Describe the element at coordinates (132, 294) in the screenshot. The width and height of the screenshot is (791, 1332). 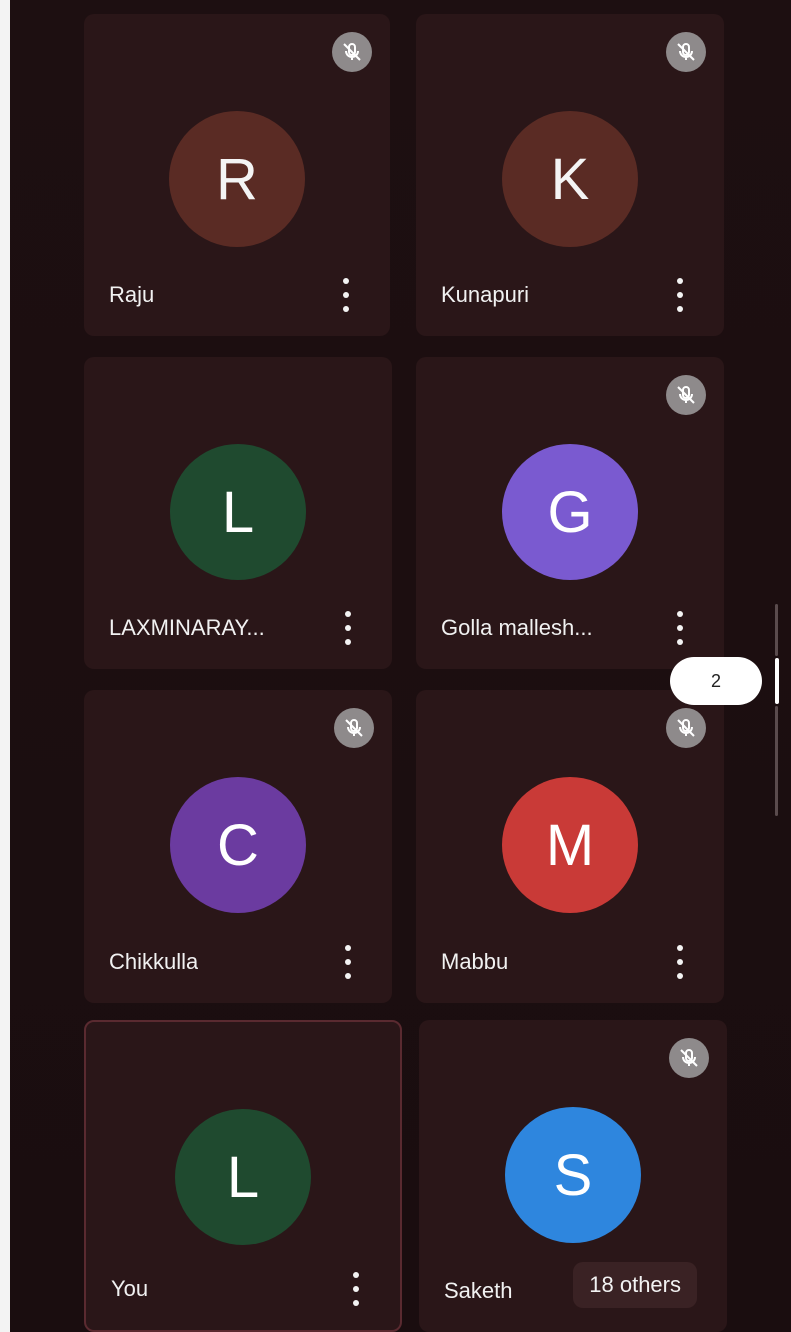
I see `participant-name: Raju` at that location.